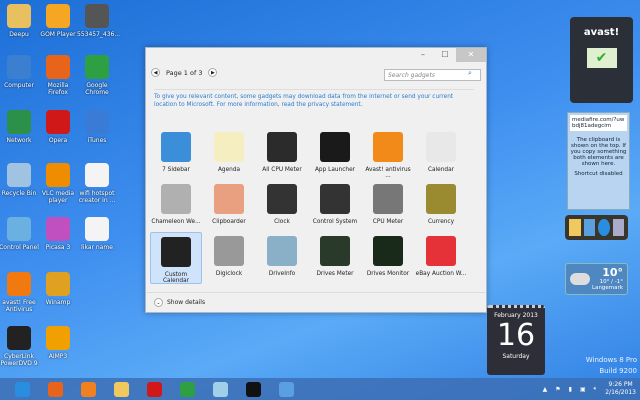  I want to click on gadget-item: Drives Meter, so click(335, 258).